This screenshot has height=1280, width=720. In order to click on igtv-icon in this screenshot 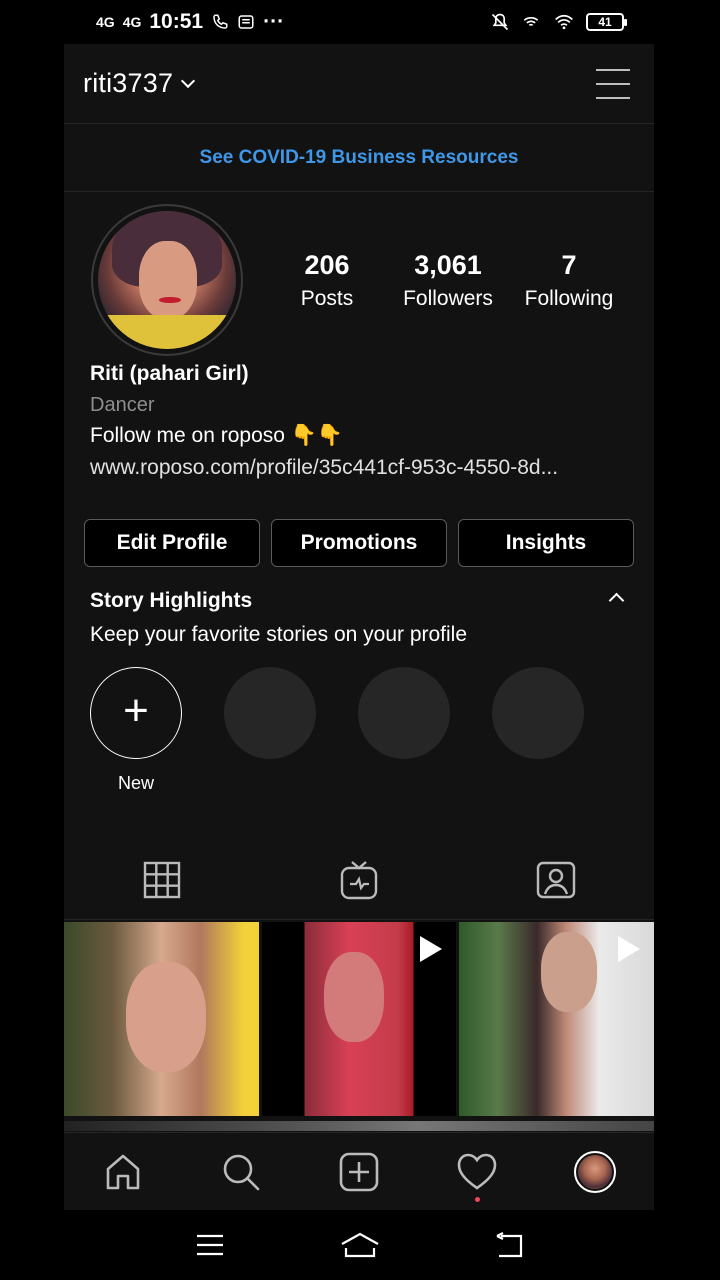, I will do `click(359, 879)`.